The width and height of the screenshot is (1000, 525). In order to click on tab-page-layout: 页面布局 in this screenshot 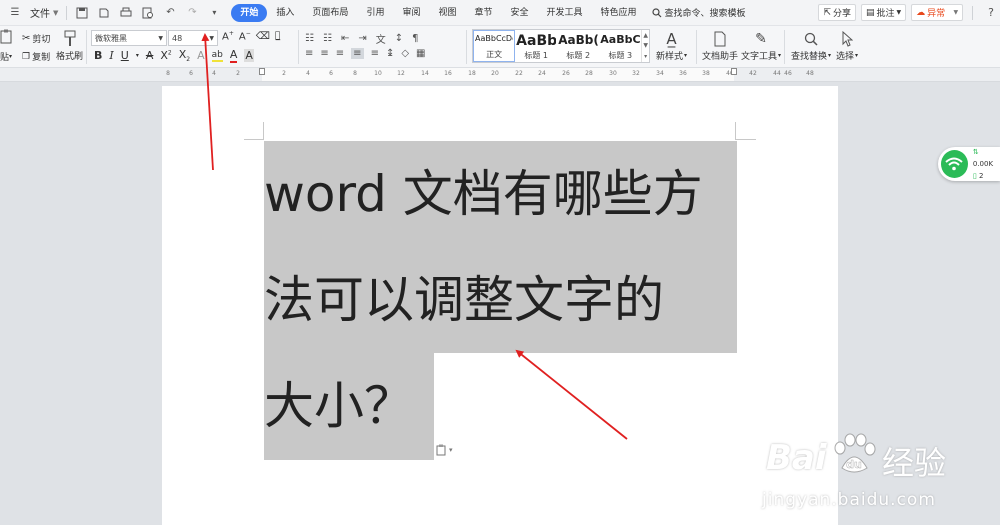, I will do `click(330, 13)`.